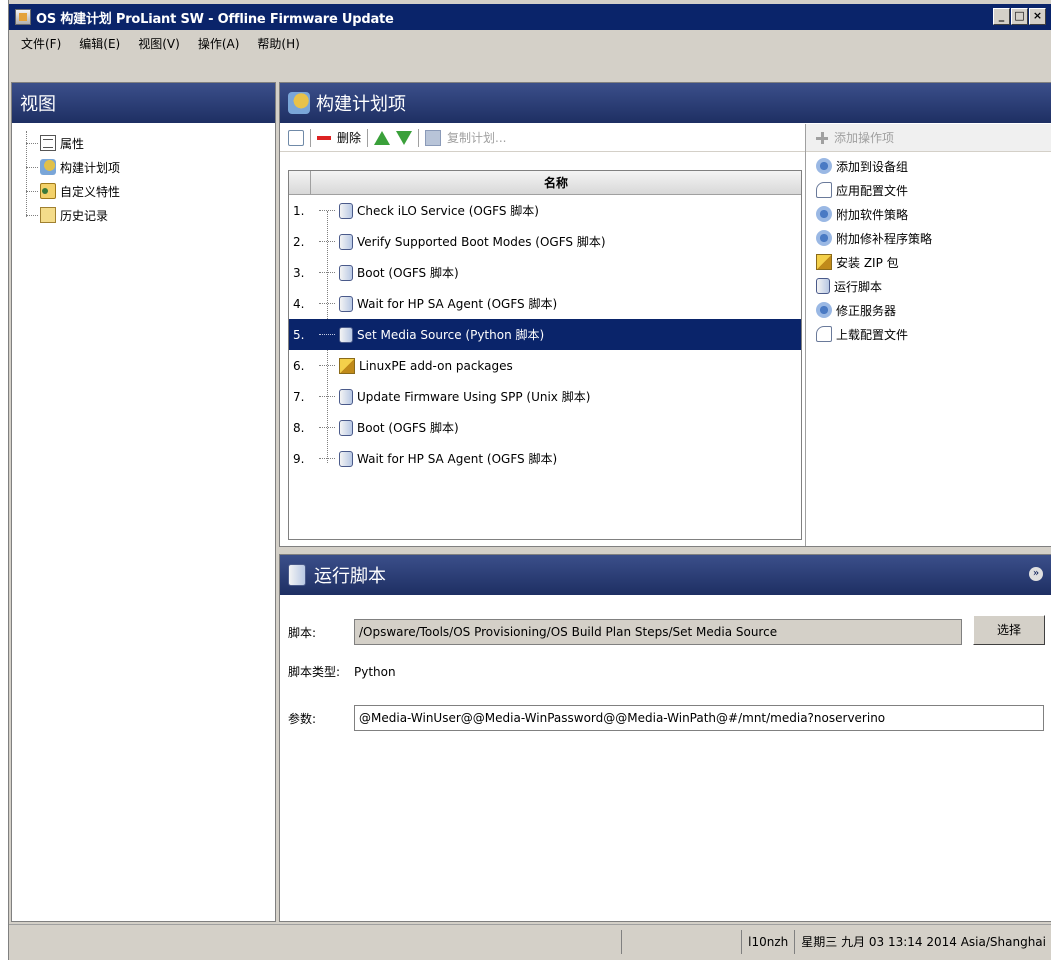 The width and height of the screenshot is (1051, 960). Describe the element at coordinates (150, 191) in the screenshot. I see `view-item-custom-attributes: 自定义特性` at that location.